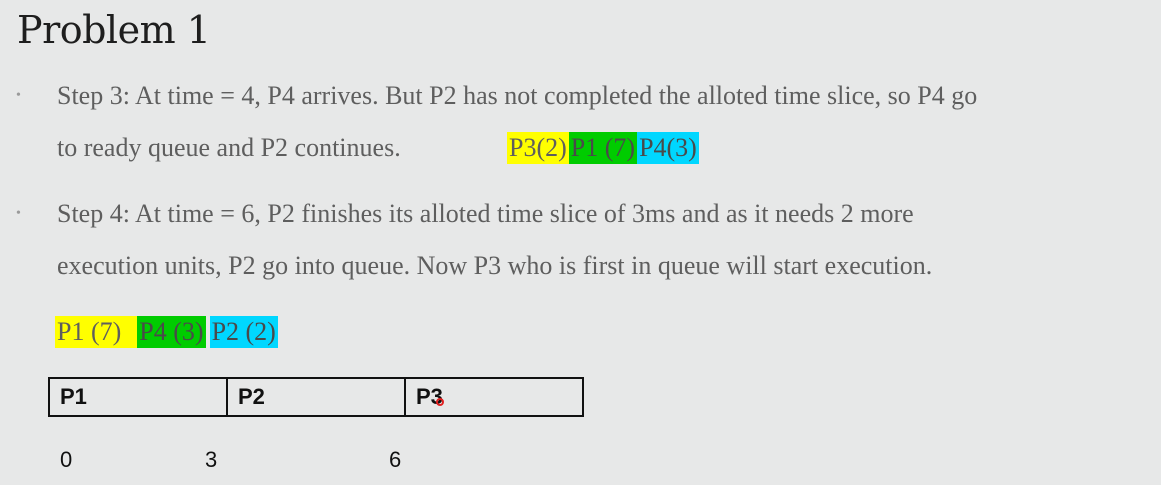 The image size is (1161, 485). I want to click on step3-line-2: to ready queue and P2 continues., so click(229, 147).